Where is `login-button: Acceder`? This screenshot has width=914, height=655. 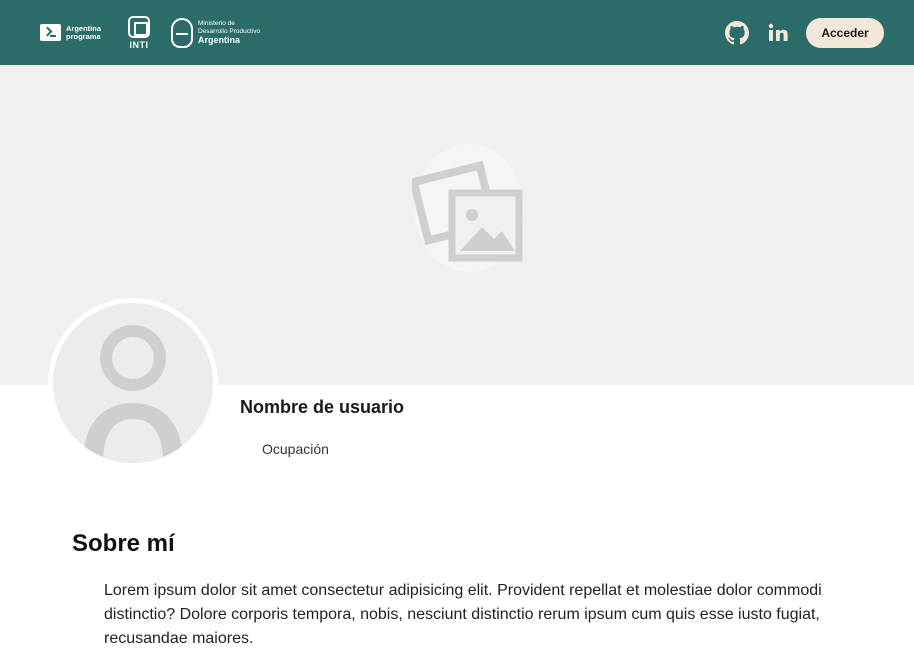
login-button: Acceder is located at coordinates (845, 33).